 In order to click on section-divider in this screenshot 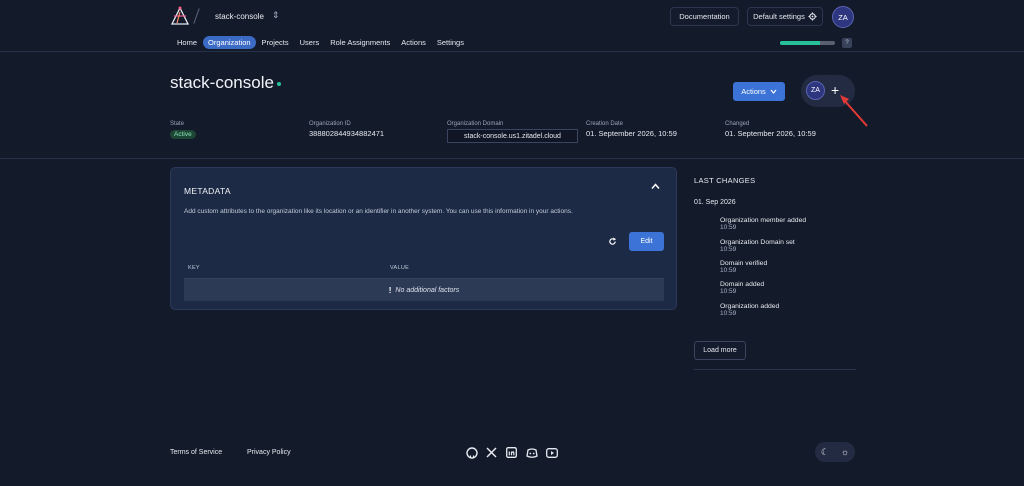, I will do `click(512, 158)`.